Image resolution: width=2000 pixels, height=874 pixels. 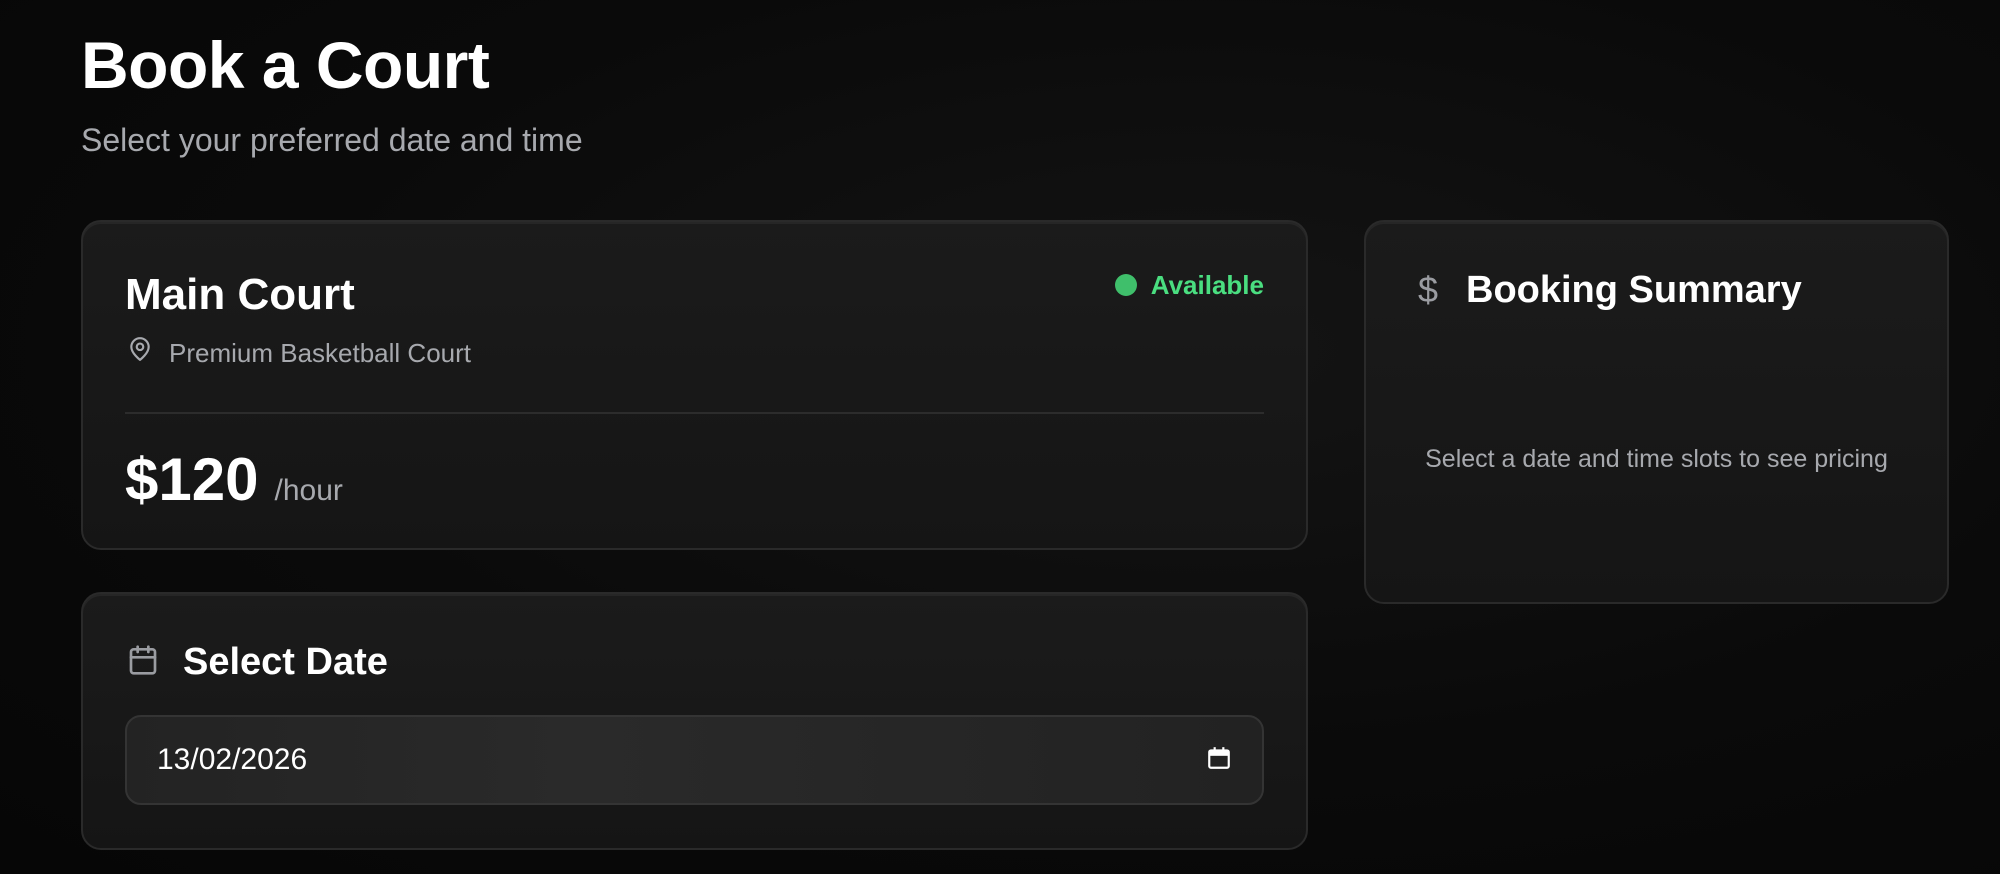 I want to click on price-row: $120 /hour, so click(x=234, y=480).